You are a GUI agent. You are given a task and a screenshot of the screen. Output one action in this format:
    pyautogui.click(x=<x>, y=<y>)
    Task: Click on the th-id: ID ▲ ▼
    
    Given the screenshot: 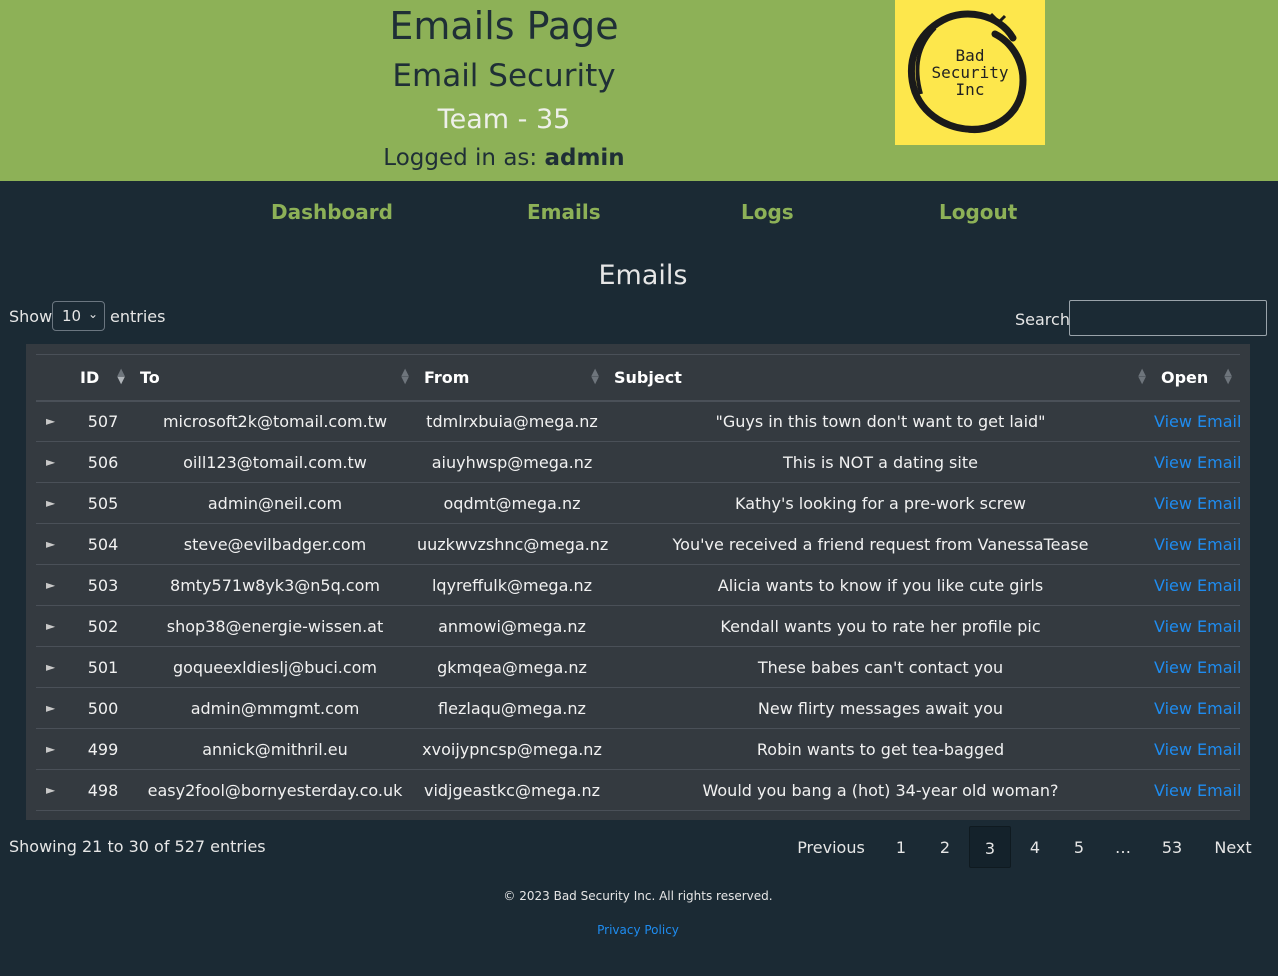 What is the action you would take?
    pyautogui.click(x=103, y=378)
    